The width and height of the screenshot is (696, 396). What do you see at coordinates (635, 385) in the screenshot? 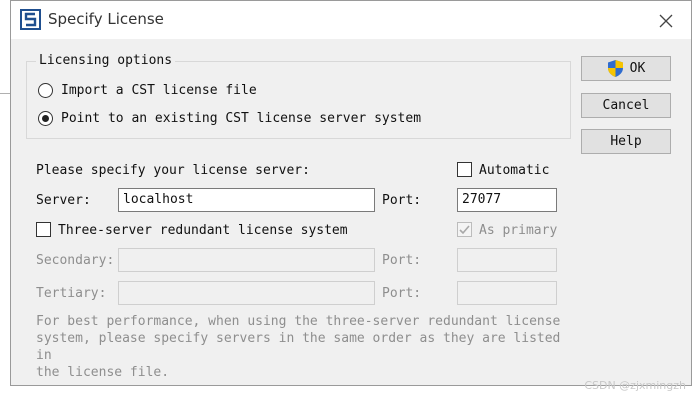
I see `watermark: CSDN @zjxmingzh` at bounding box center [635, 385].